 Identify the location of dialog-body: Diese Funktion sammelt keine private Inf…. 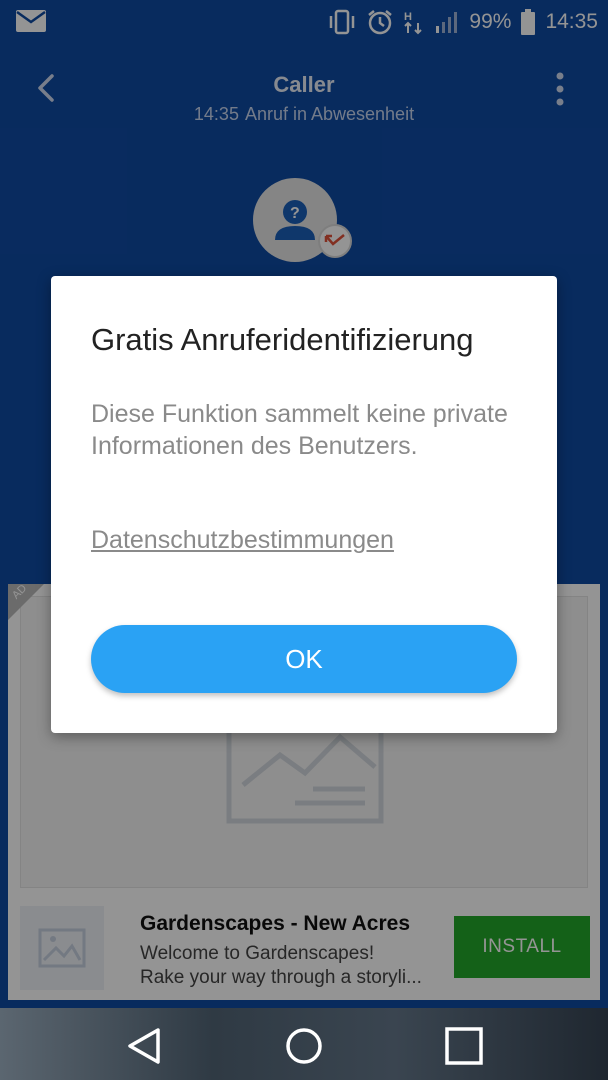
(299, 430).